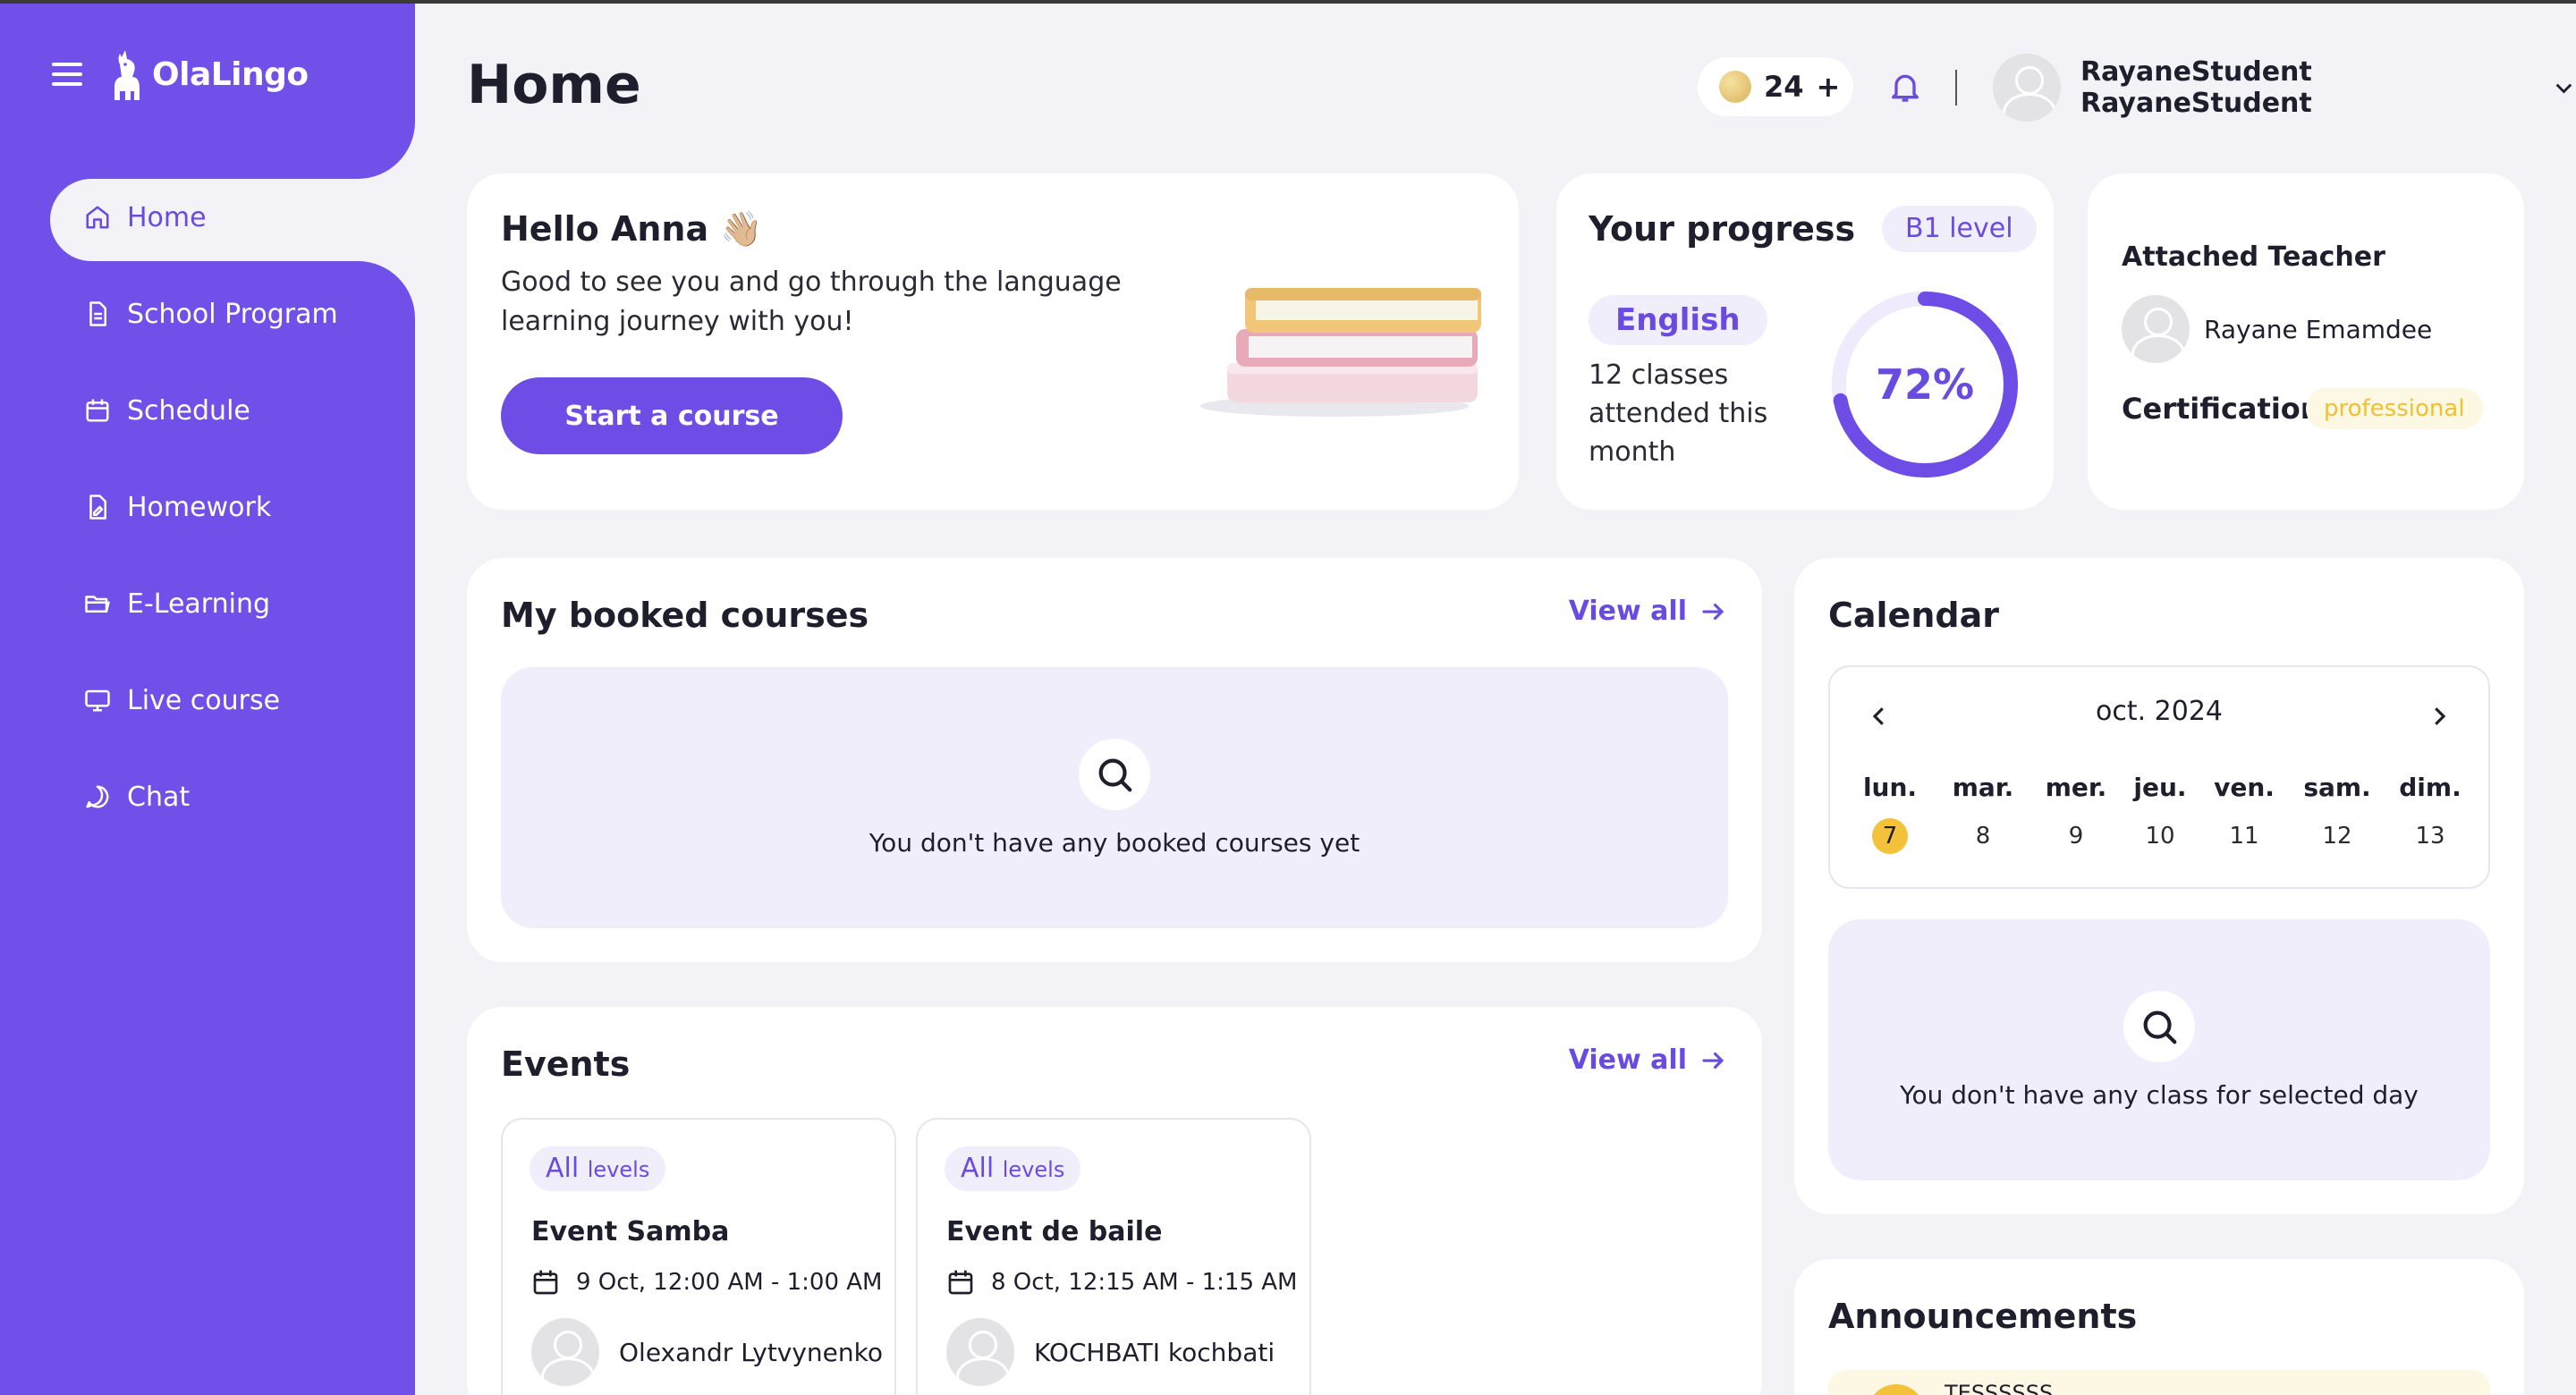 This screenshot has height=1395, width=2576. Describe the element at coordinates (1956, 88) in the screenshot. I see `header-divider` at that location.